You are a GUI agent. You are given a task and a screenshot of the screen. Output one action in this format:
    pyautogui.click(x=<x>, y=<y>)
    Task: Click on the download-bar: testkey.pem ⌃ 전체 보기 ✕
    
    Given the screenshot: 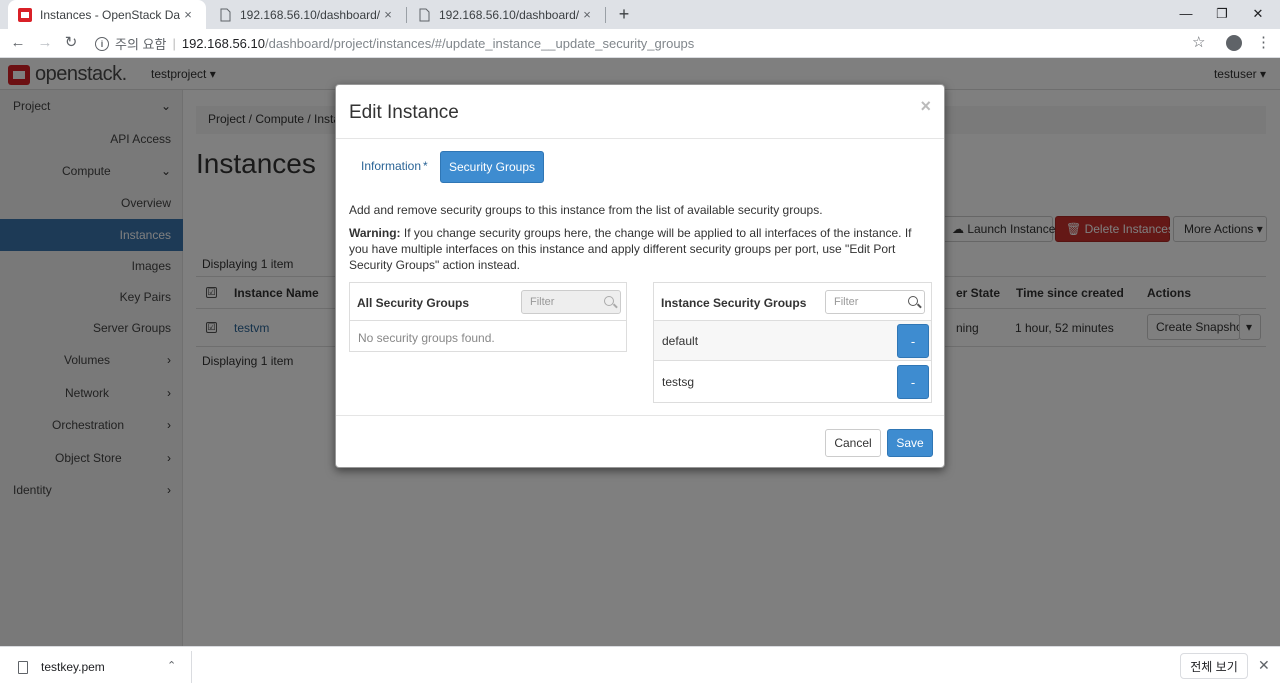 What is the action you would take?
    pyautogui.click(x=640, y=666)
    